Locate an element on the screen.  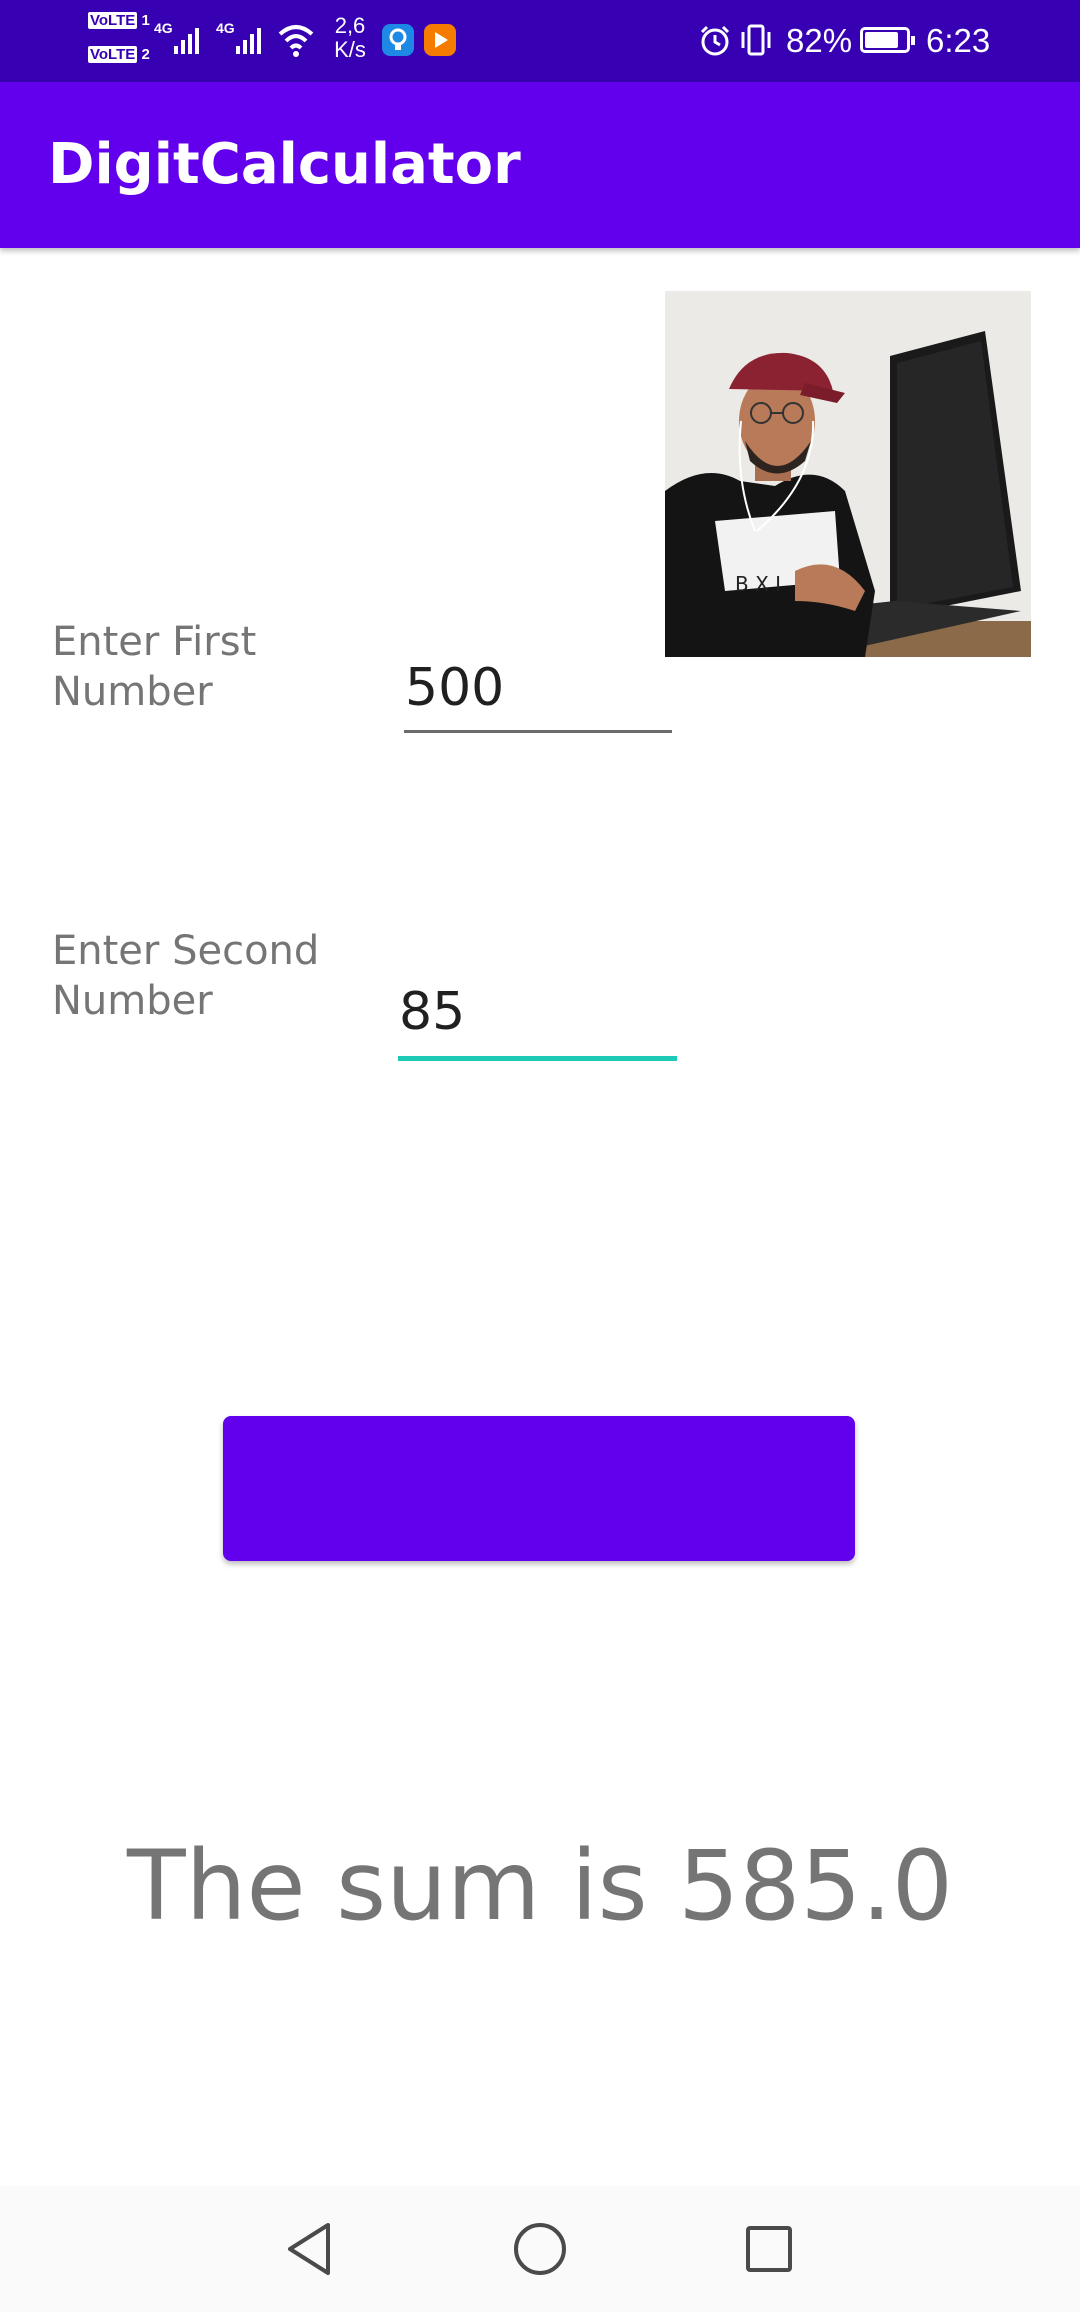
vibrate-icon is located at coordinates (756, 40).